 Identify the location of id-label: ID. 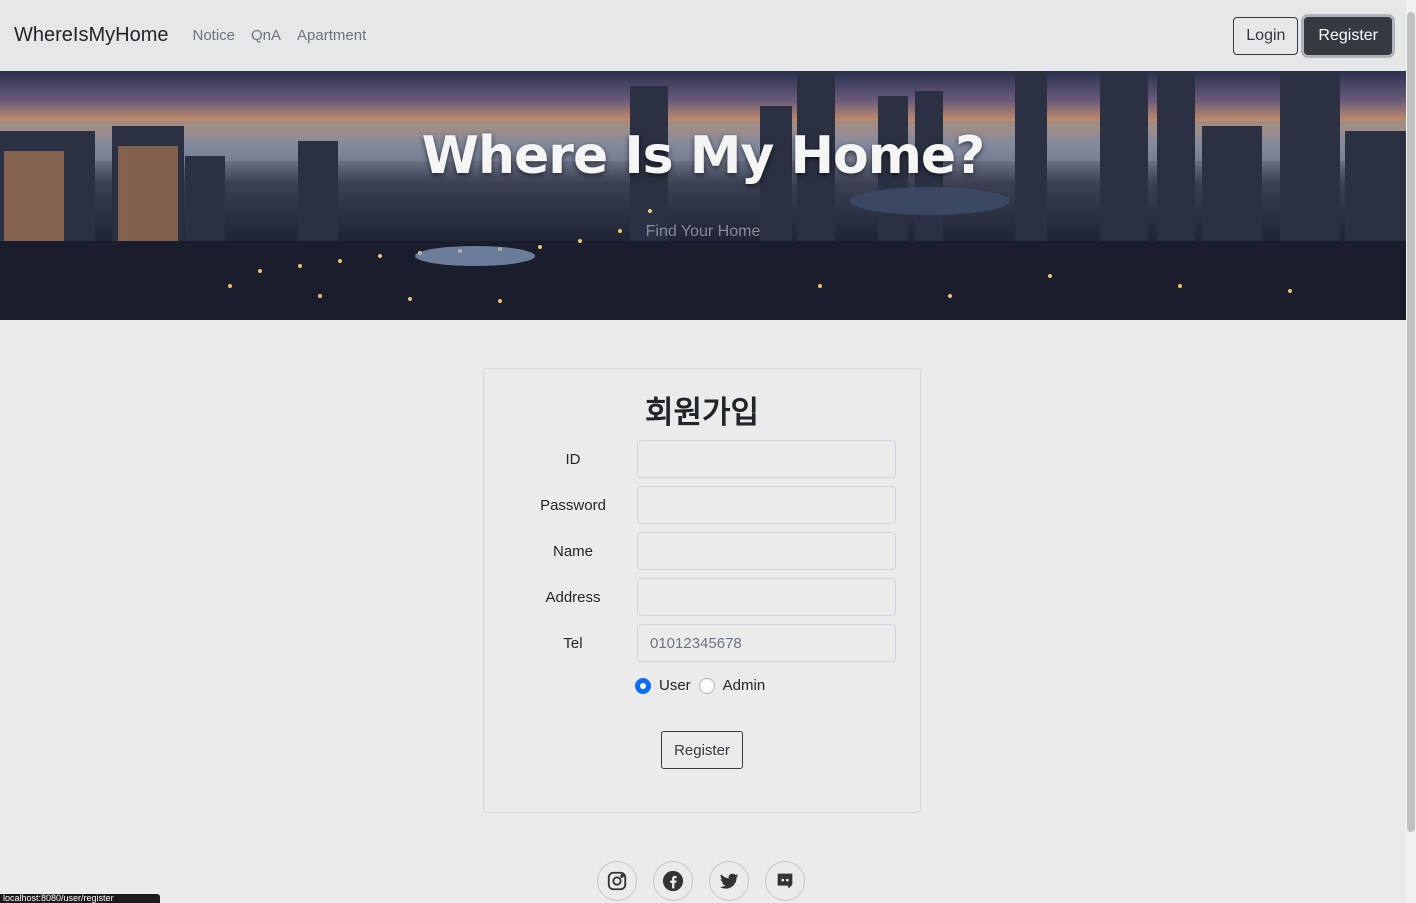
(573, 459).